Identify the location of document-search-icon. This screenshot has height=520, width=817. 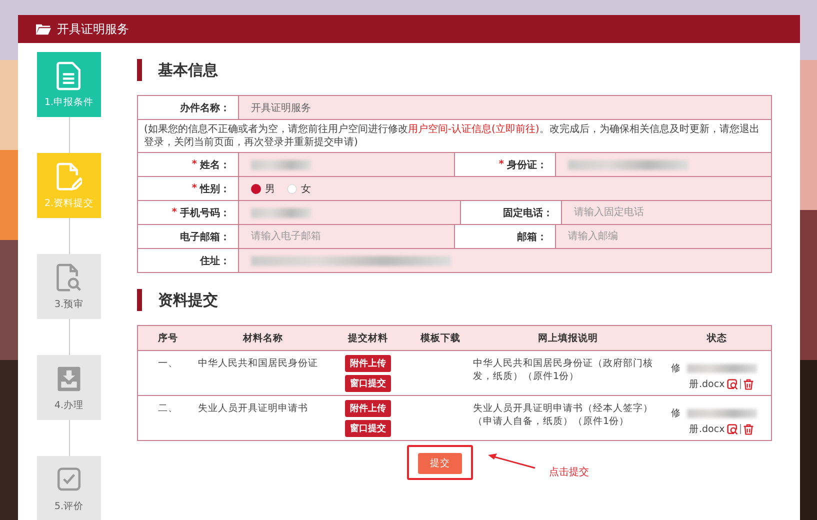
(69, 277).